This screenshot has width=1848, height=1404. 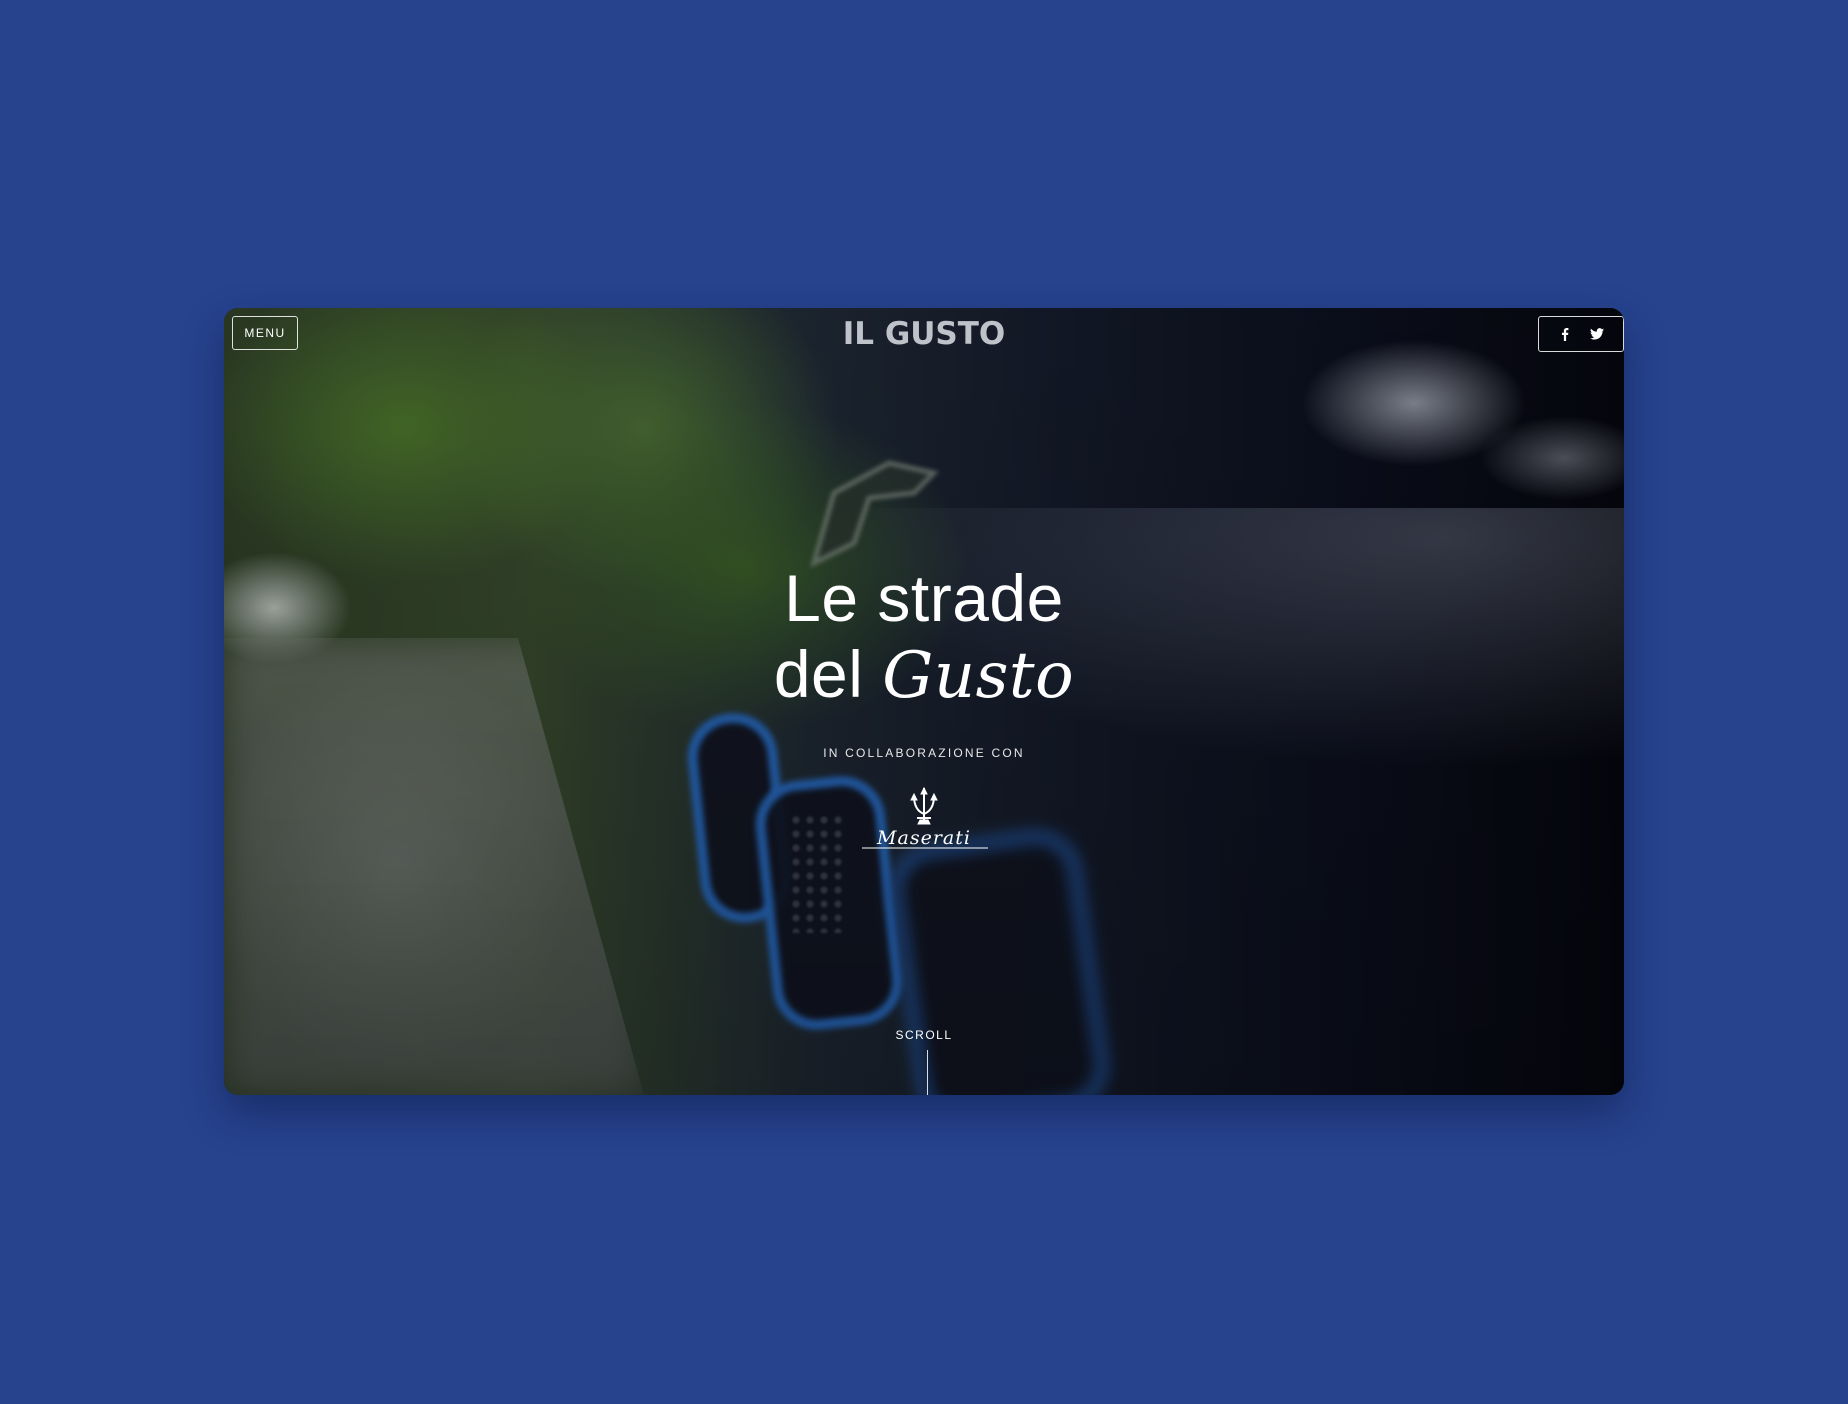 What do you see at coordinates (978, 676) in the screenshot?
I see `hero-title-line2-italic: Gusto` at bounding box center [978, 676].